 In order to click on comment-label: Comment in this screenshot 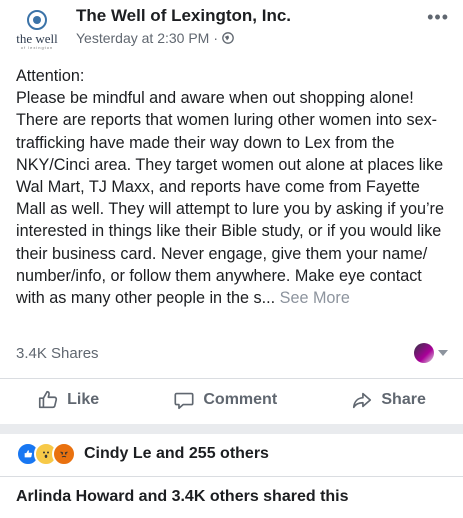, I will do `click(240, 399)`.